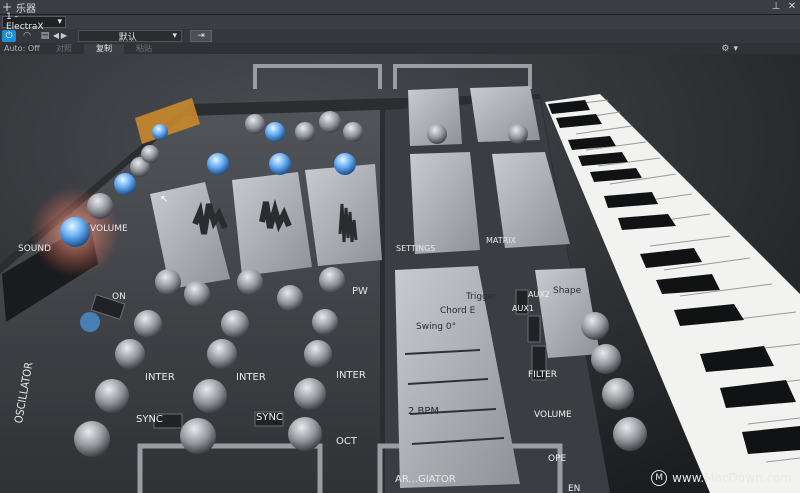 This screenshot has height=493, width=800. I want to click on pin-icon: ⊥, so click(776, 7).